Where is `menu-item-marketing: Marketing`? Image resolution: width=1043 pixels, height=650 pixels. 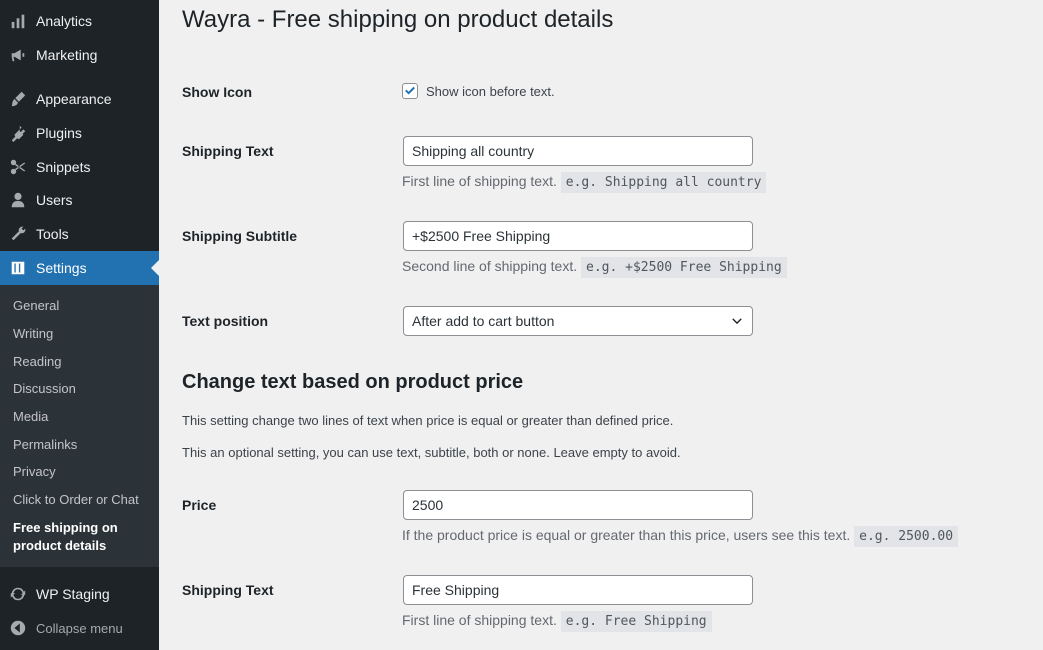
menu-item-marketing: Marketing is located at coordinates (79, 55).